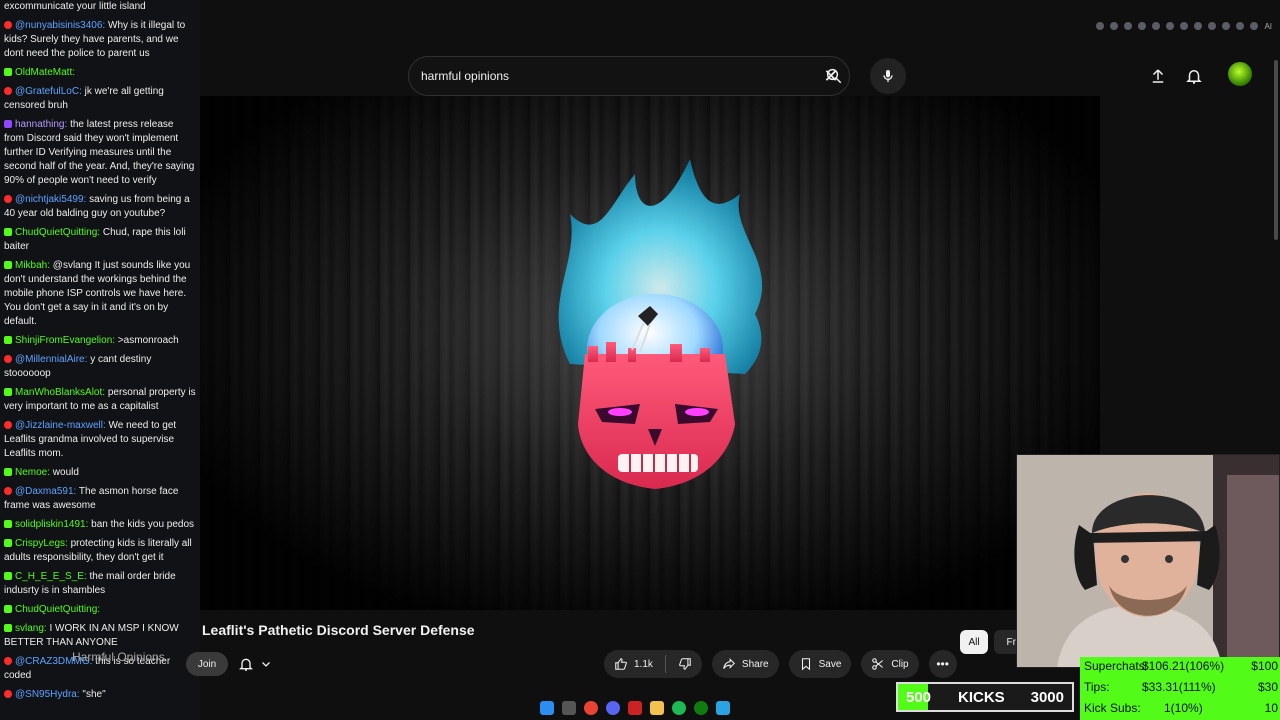 This screenshot has height=720, width=1280. What do you see at coordinates (805, 664) in the screenshot?
I see `bookmark-icon` at bounding box center [805, 664].